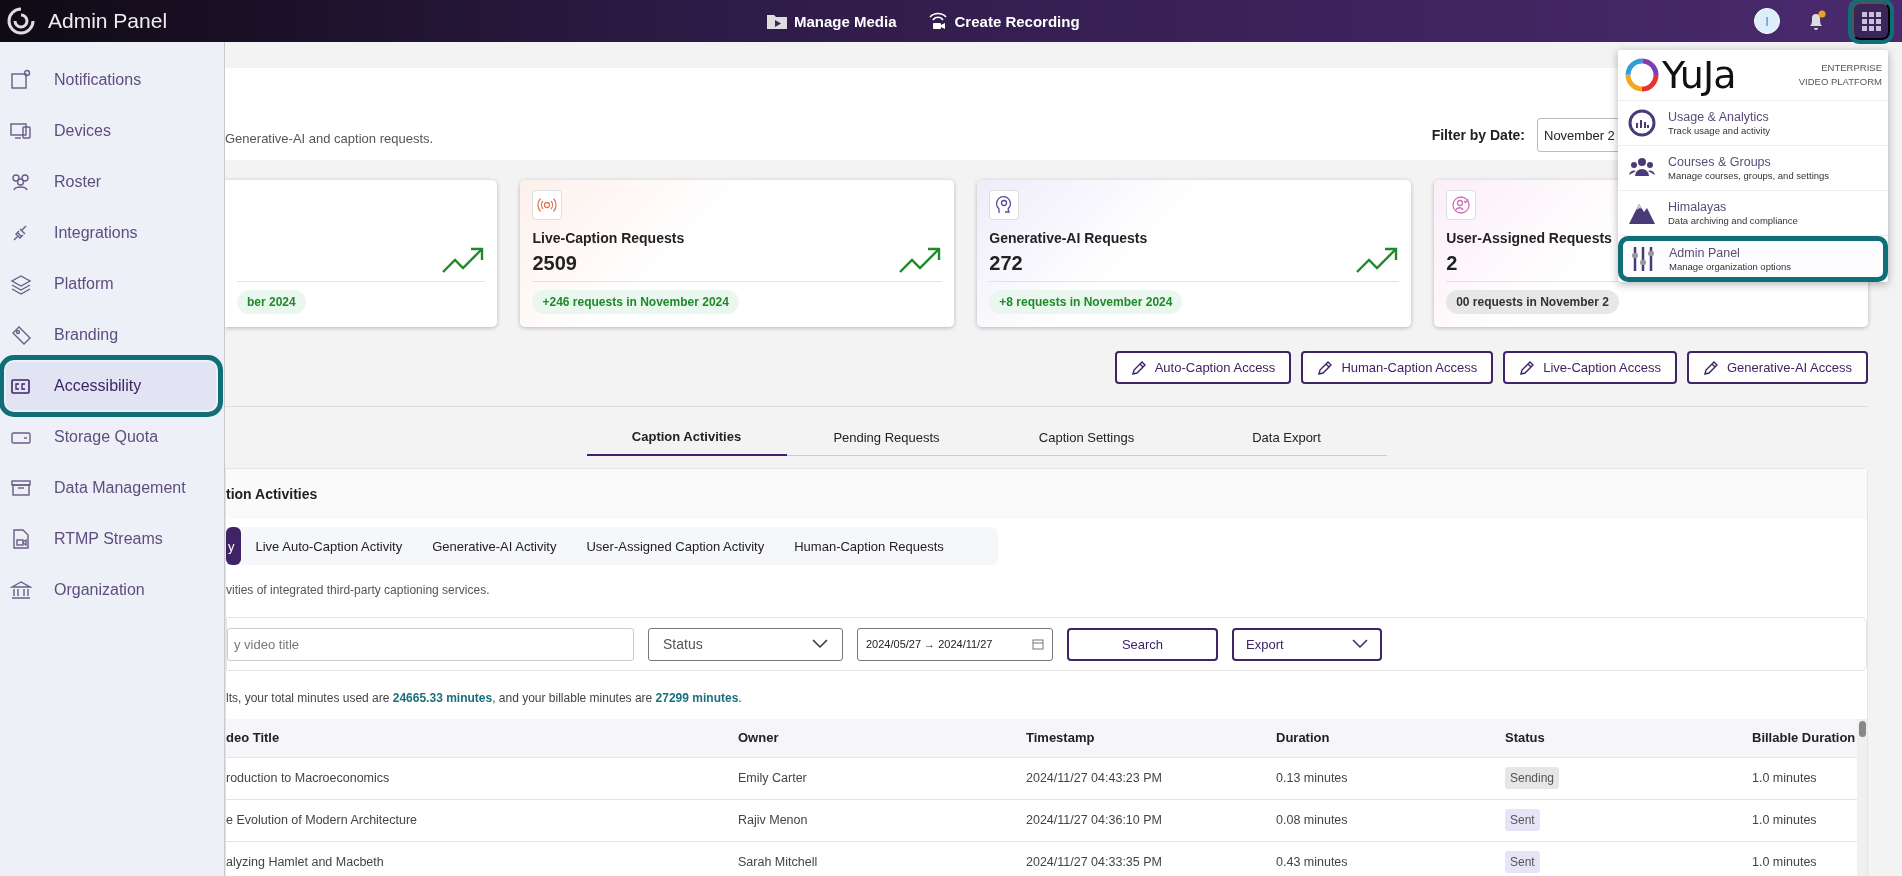 This screenshot has width=1902, height=876. What do you see at coordinates (111, 182) in the screenshot?
I see `sidebar-item: Roster` at bounding box center [111, 182].